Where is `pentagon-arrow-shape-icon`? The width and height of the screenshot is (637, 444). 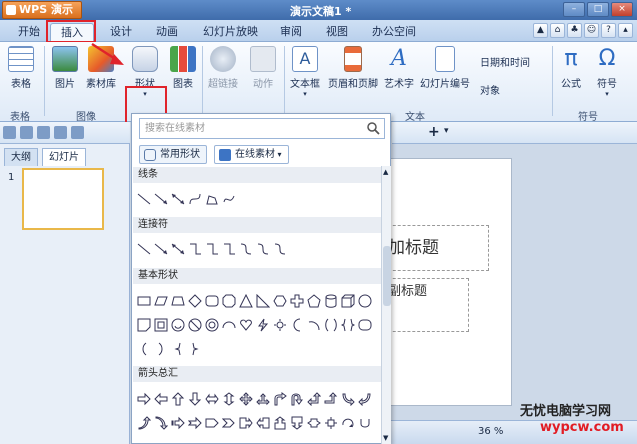
pentagon-arrow-shape-icon is located at coordinates (212, 423).